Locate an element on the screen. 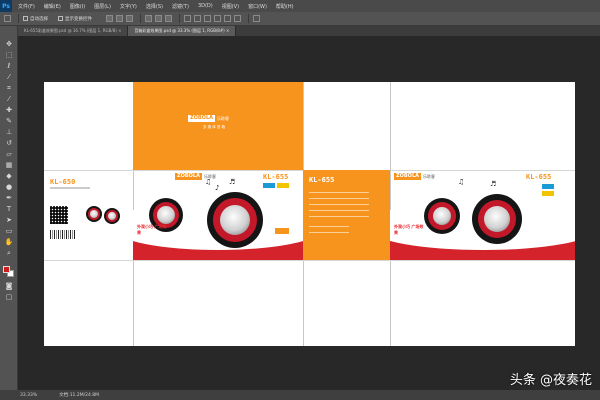  eyedropper-tool-icon: ⁄ is located at coordinates (9, 99).